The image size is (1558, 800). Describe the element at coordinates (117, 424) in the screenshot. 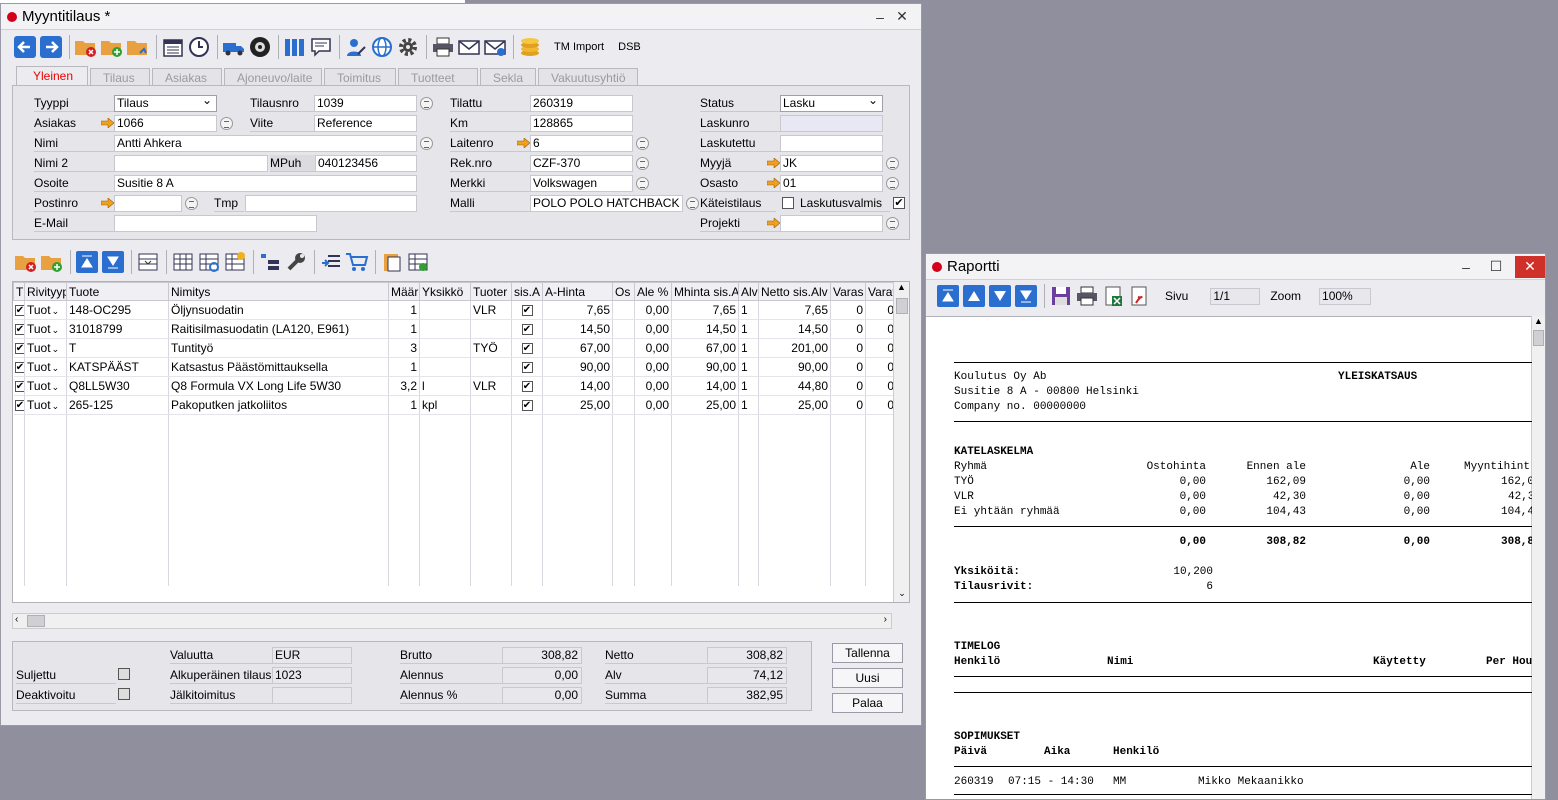

I see `cell-tuote` at that location.